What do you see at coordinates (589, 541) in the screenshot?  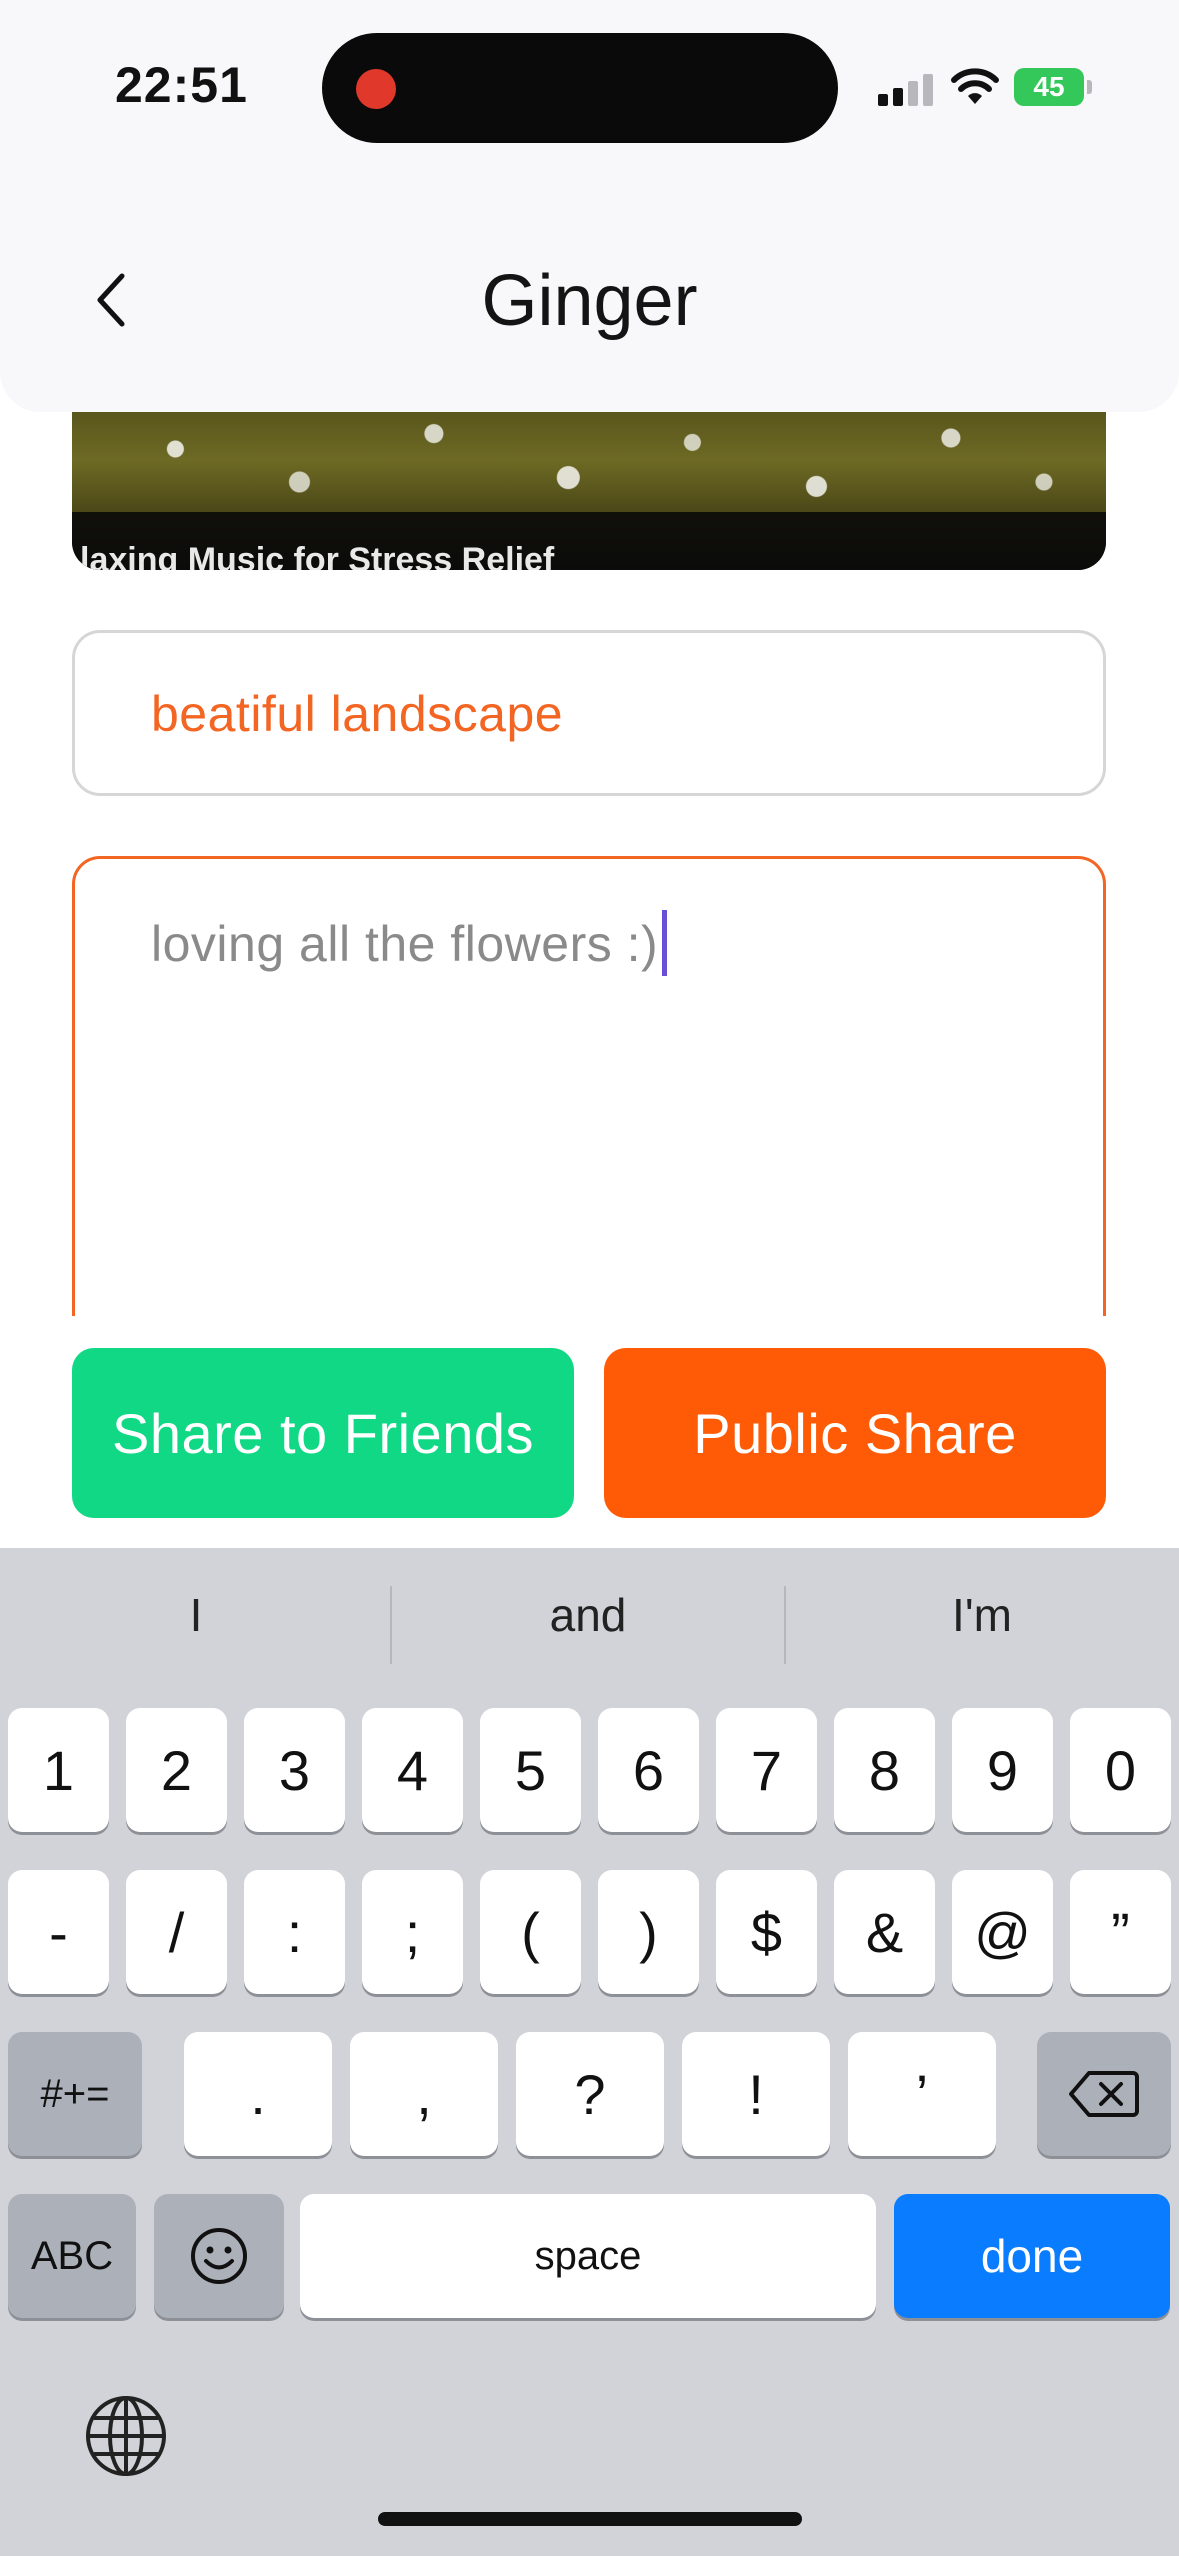 I see `video-caption-bar: laxing Music for Stress Relief` at bounding box center [589, 541].